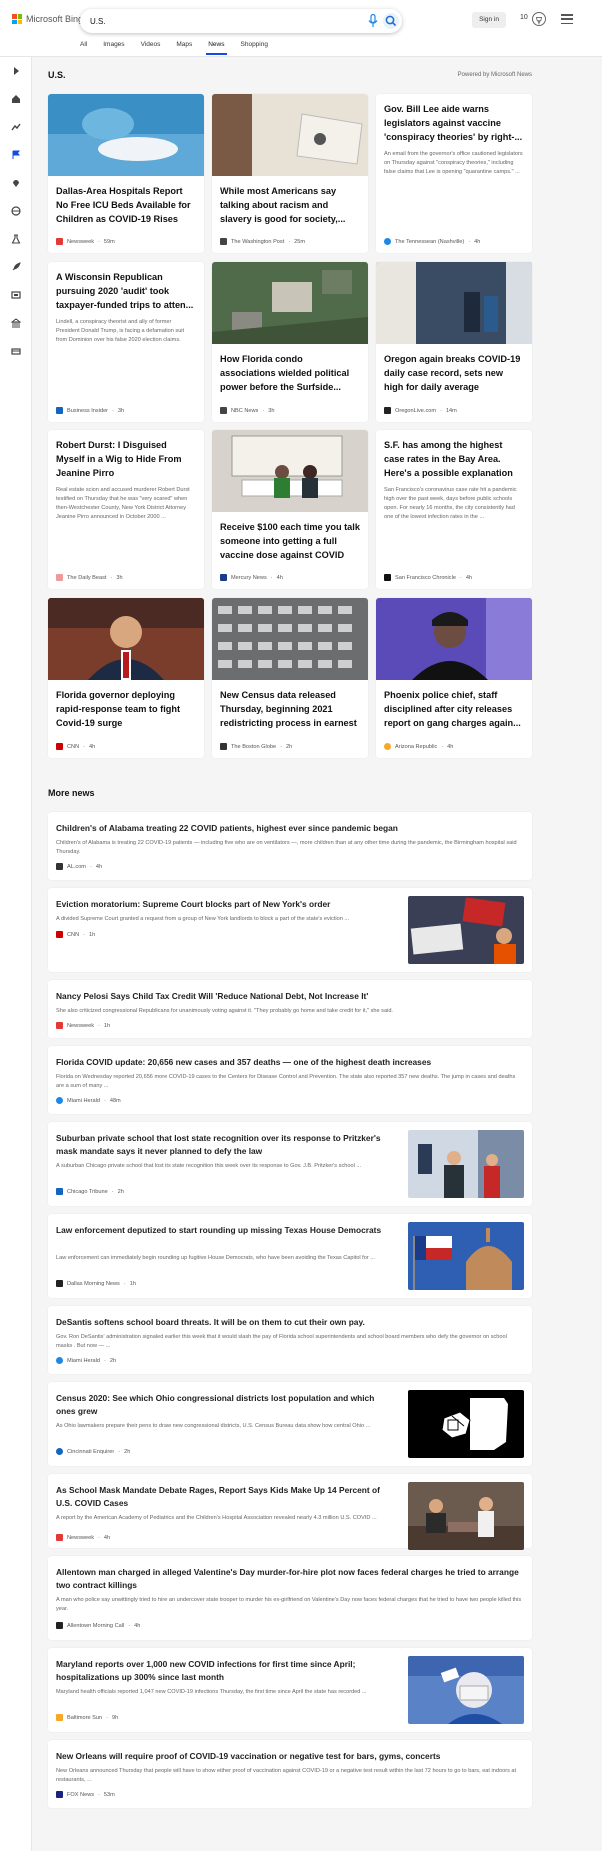 This screenshot has height=1851, width=602. What do you see at coordinates (16, 99) in the screenshot?
I see `home-icon` at bounding box center [16, 99].